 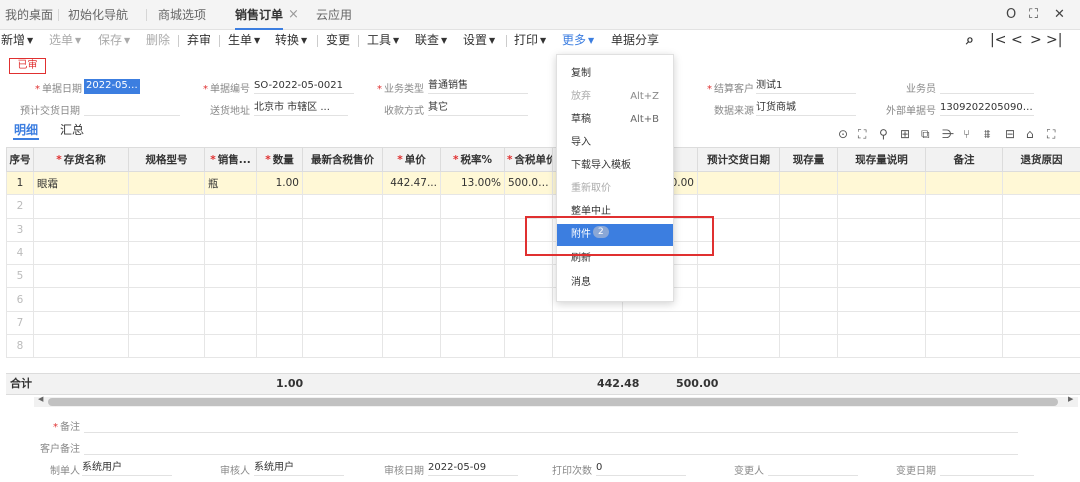 What do you see at coordinates (615, 97) in the screenshot?
I see `menu-item-discard: 放弃 Alt+Z` at bounding box center [615, 97].